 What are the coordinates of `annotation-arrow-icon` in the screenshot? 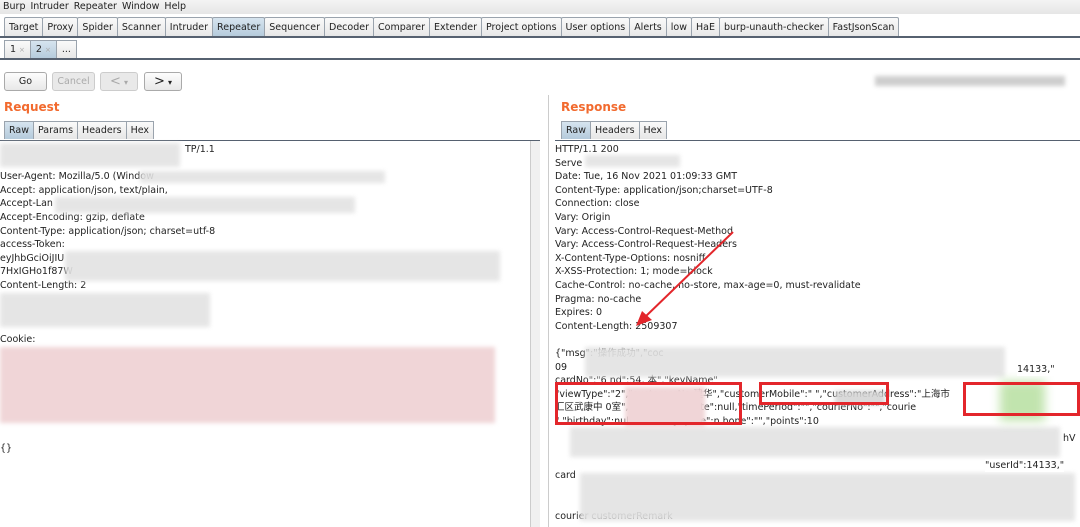 It's located at (685, 278).